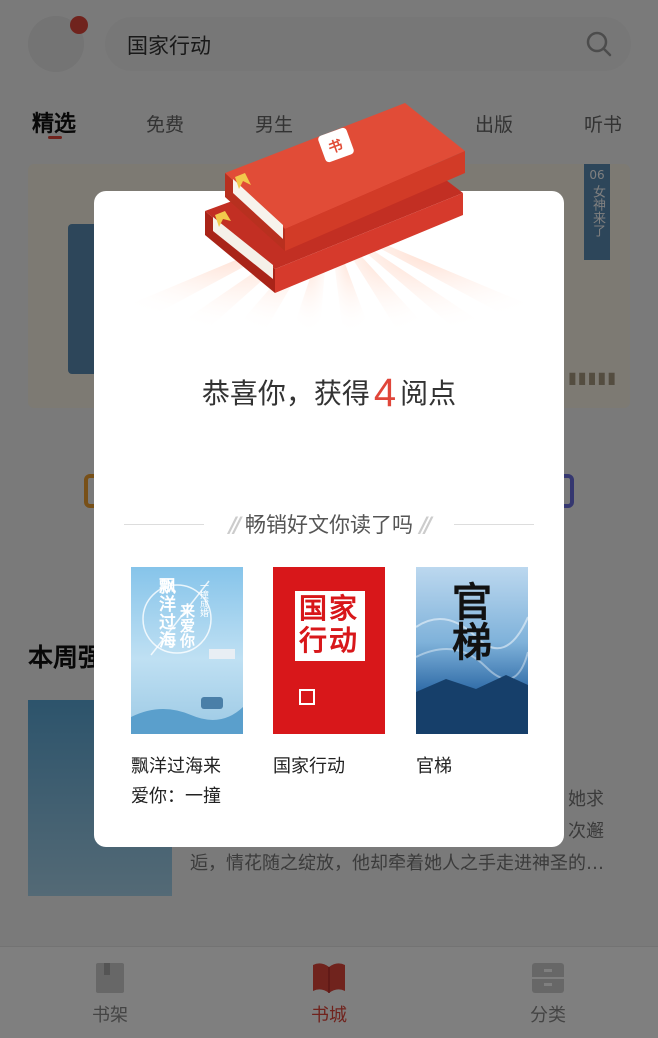  Describe the element at coordinates (187, 625) in the screenshot. I see `cover-subtitle: 来爱你` at that location.